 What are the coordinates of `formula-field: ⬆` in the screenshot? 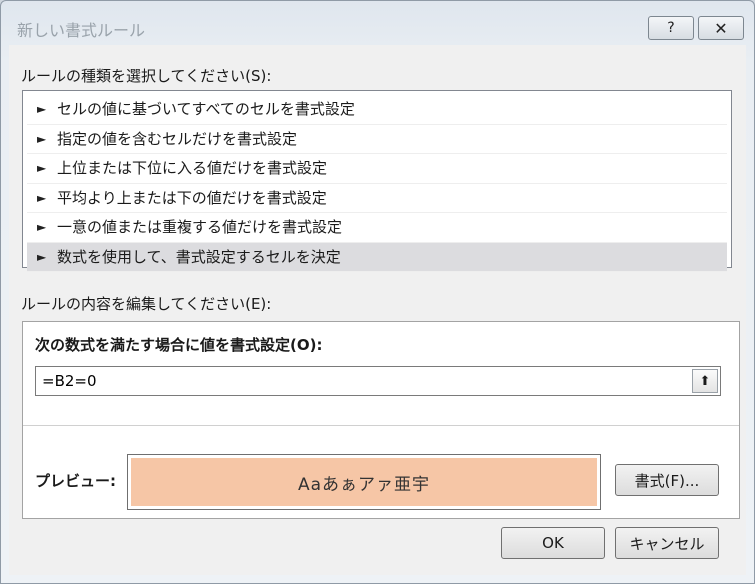 It's located at (378, 381).